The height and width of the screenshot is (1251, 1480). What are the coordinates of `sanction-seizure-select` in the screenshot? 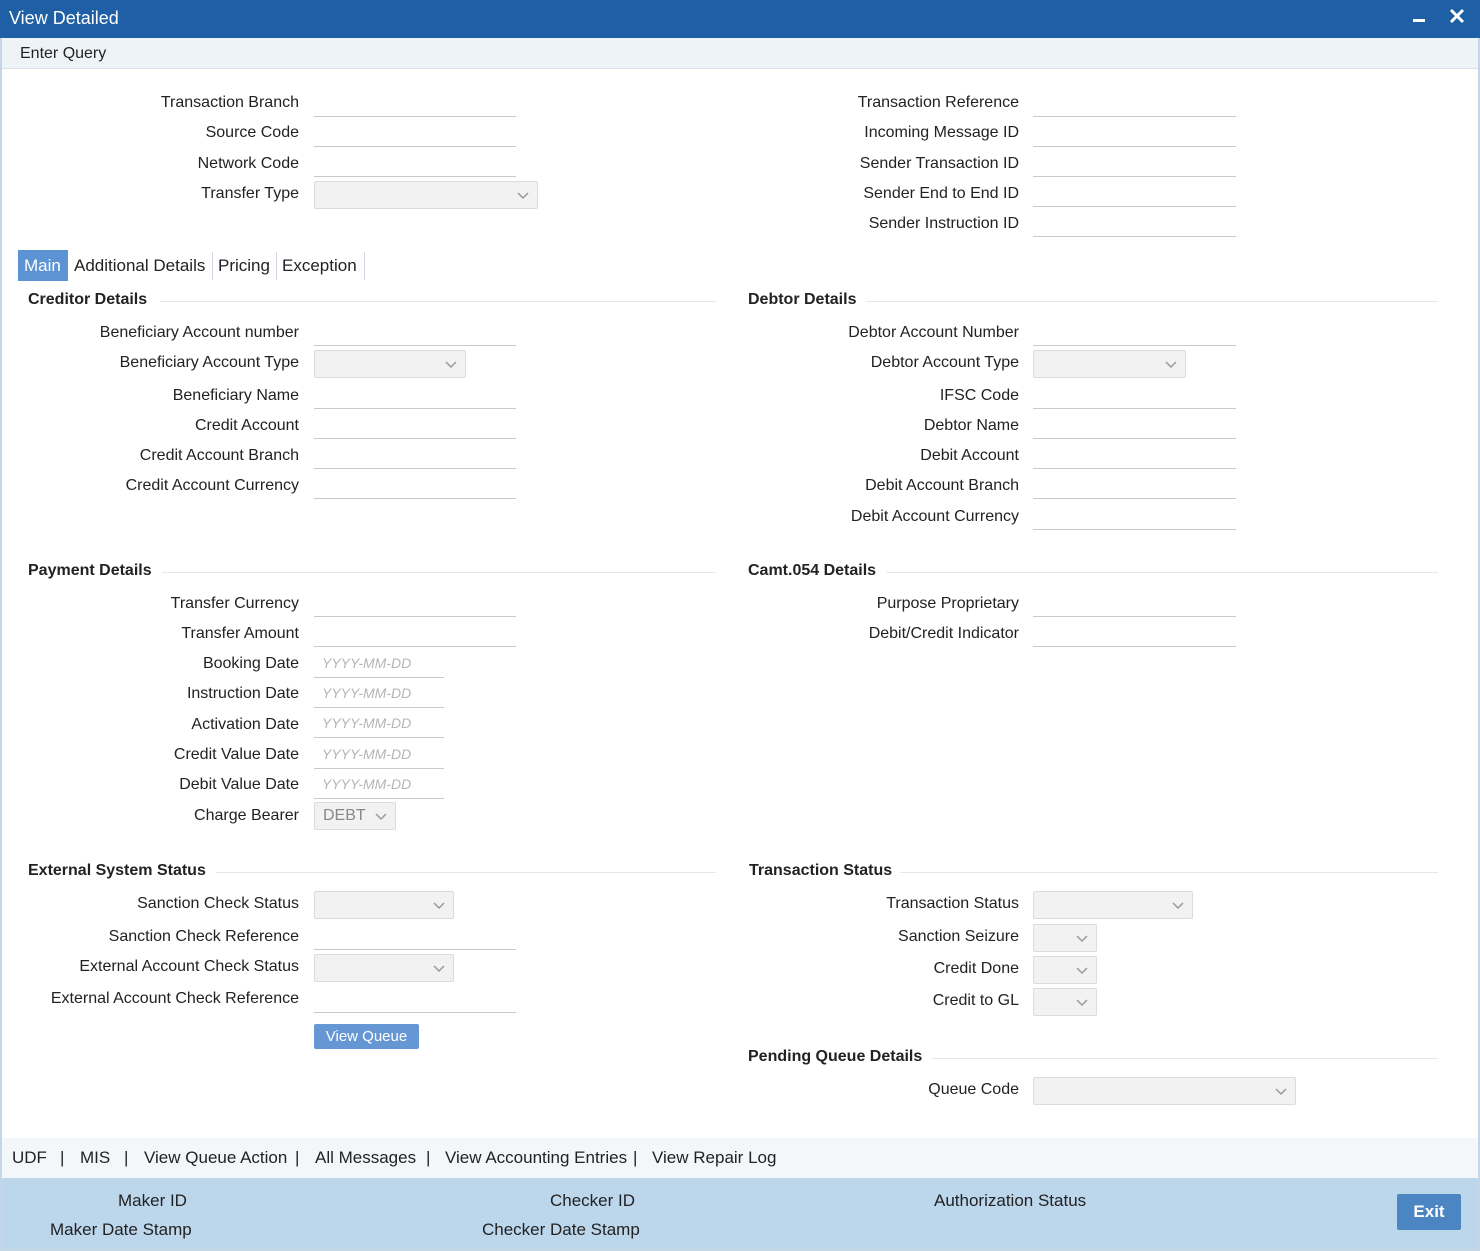 It's located at (1065, 938).